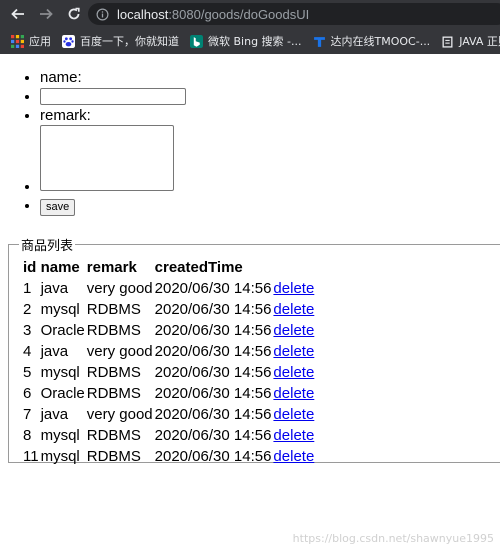 This screenshot has width=500, height=553. I want to click on bookmark-label: JAVA 正则, so click(479, 41).